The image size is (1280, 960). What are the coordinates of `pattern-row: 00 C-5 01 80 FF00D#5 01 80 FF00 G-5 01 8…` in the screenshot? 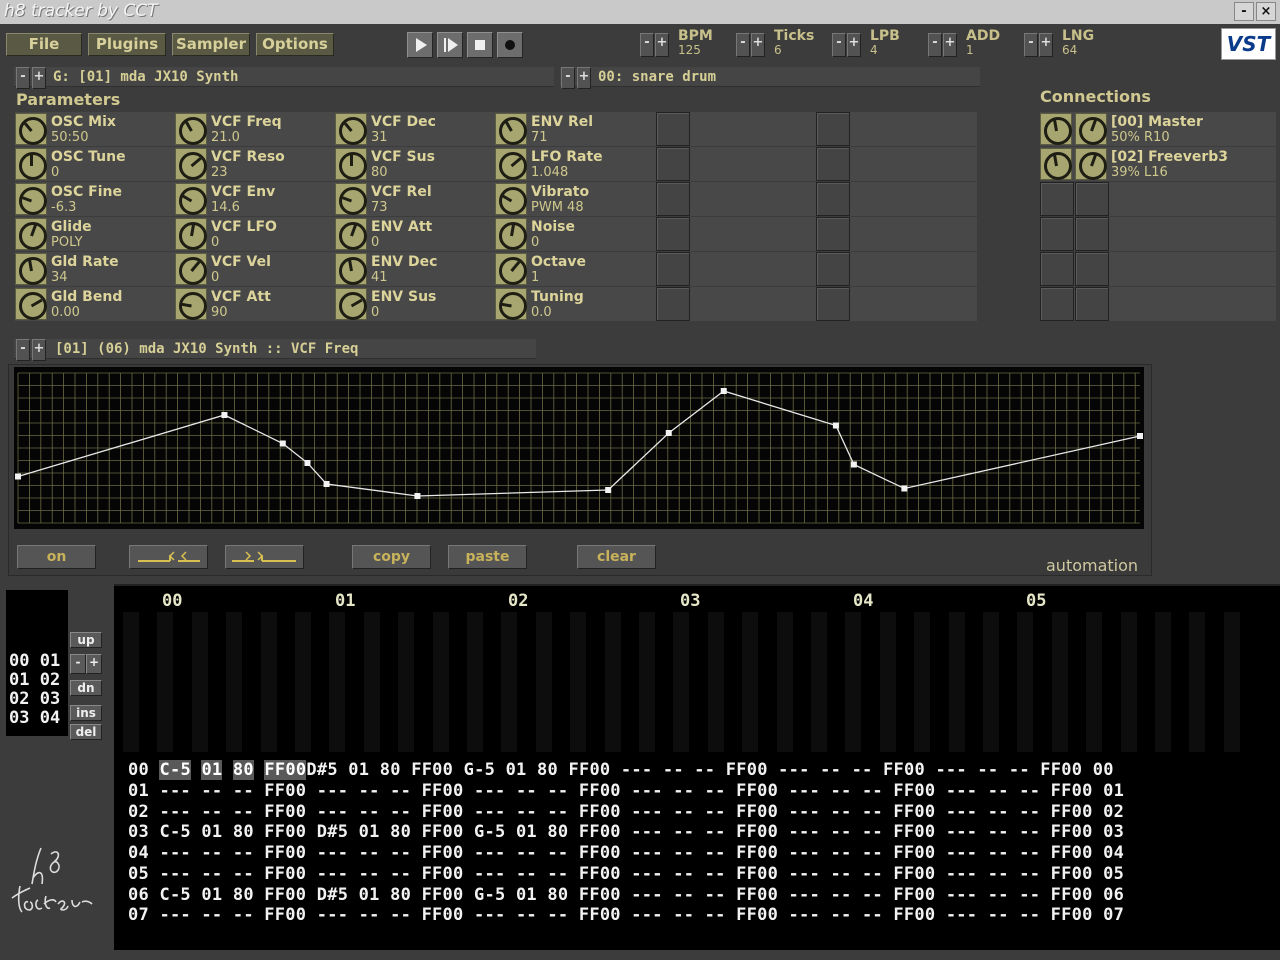 It's located at (621, 770).